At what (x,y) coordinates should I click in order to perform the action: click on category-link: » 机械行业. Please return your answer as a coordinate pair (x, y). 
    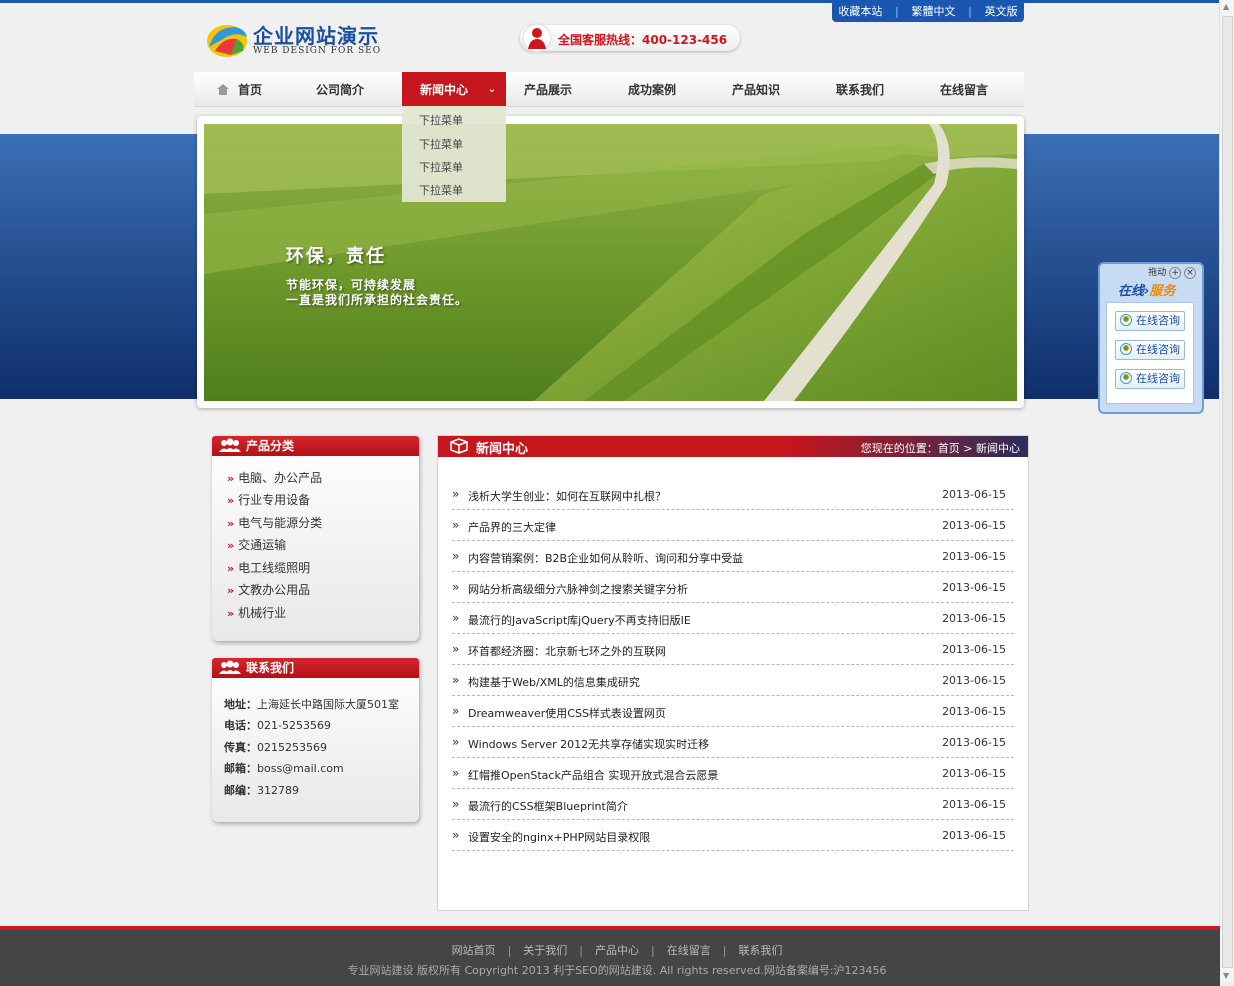
    Looking at the image, I should click on (256, 612).